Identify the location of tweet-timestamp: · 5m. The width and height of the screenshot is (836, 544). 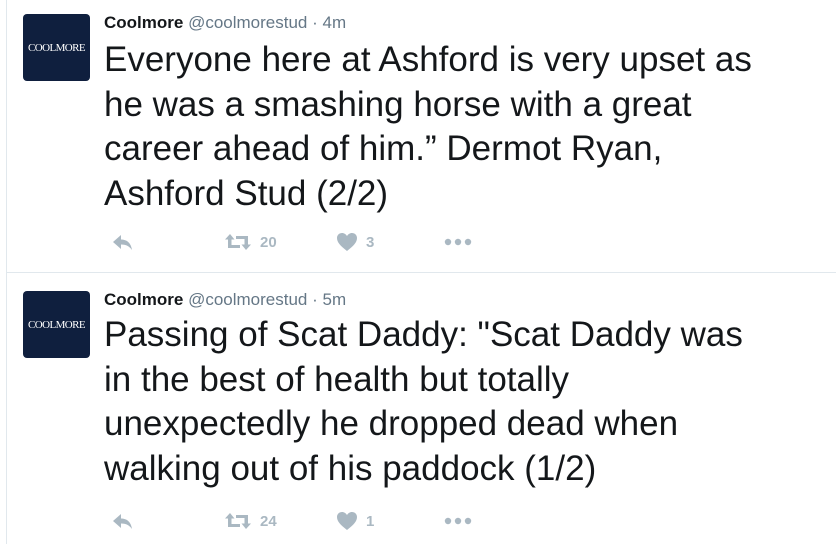
(329, 299).